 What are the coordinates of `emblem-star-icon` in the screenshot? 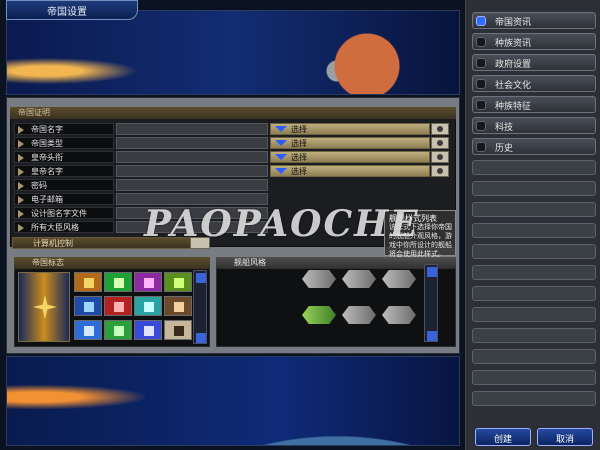 It's located at (45, 307).